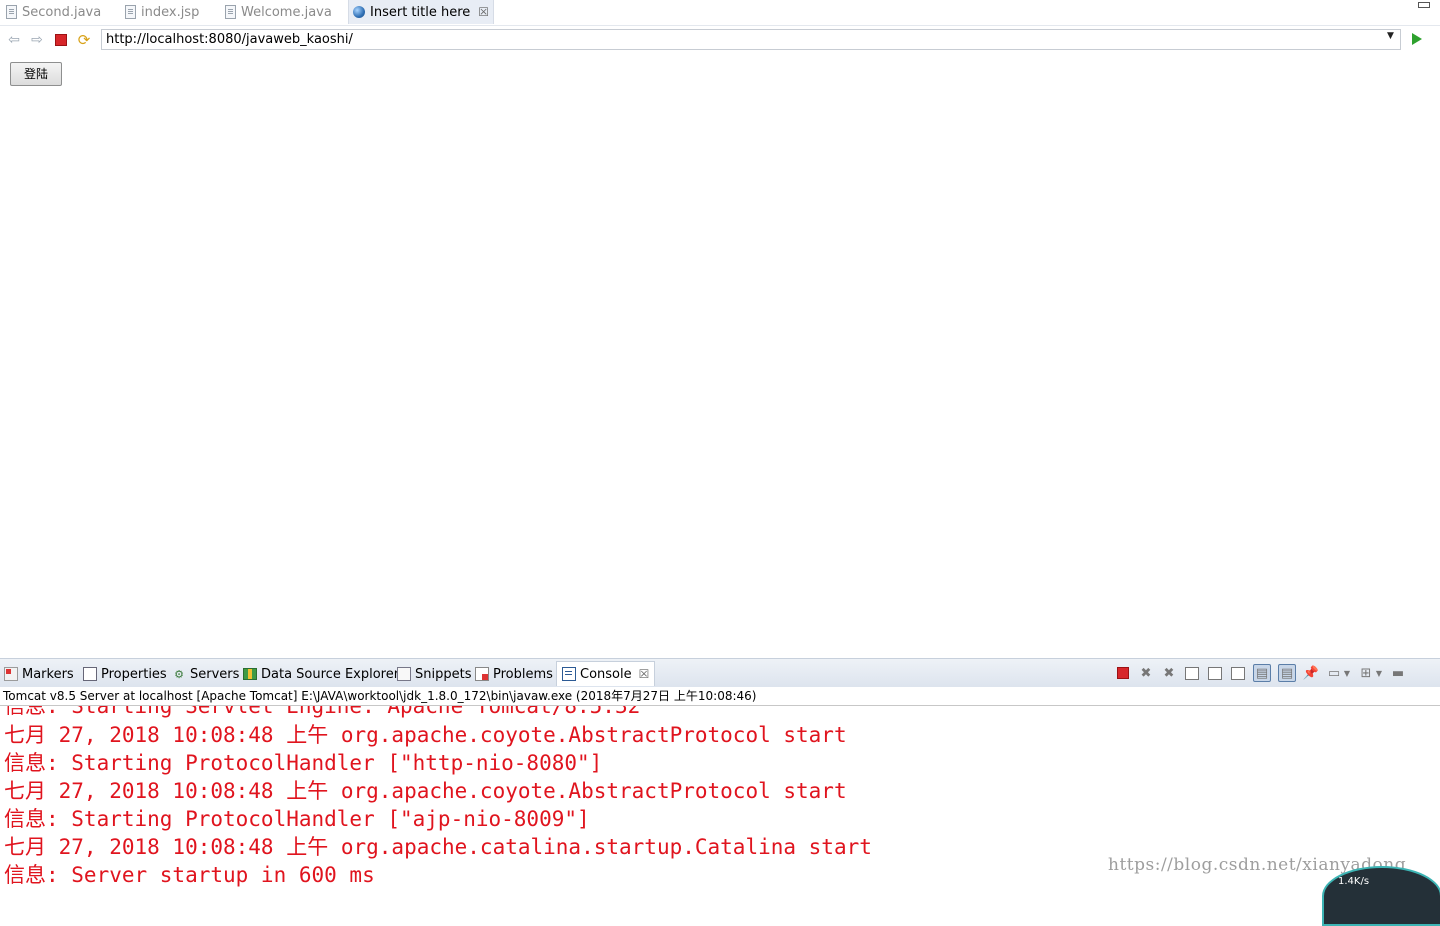  I want to click on tab-label: Second.java, so click(62, 12).